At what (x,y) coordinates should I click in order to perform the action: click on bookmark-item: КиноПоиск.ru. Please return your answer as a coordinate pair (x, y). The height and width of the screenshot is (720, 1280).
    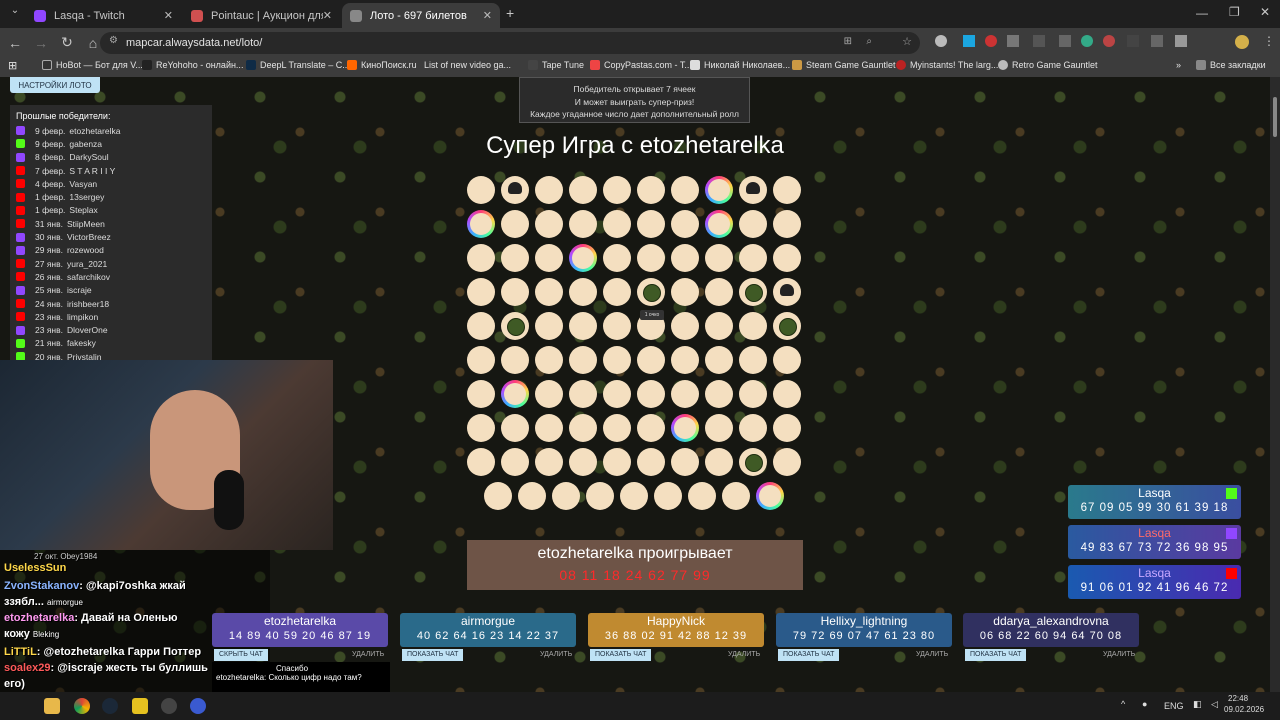
    Looking at the image, I should click on (382, 65).